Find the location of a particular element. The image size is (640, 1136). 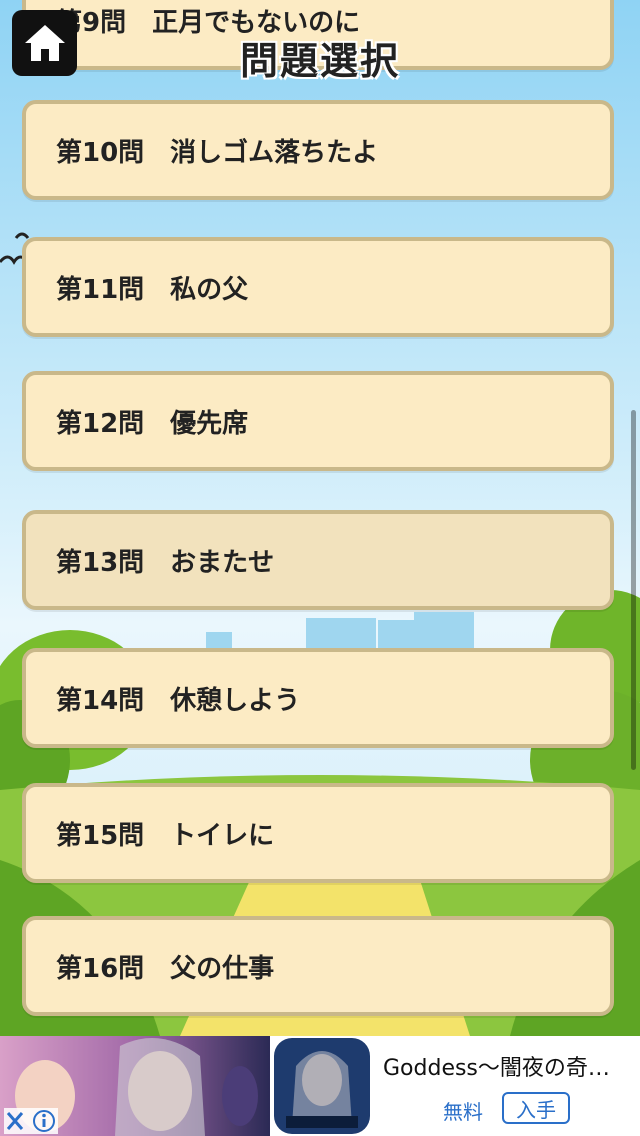

scrollbar is located at coordinates (633, 590).